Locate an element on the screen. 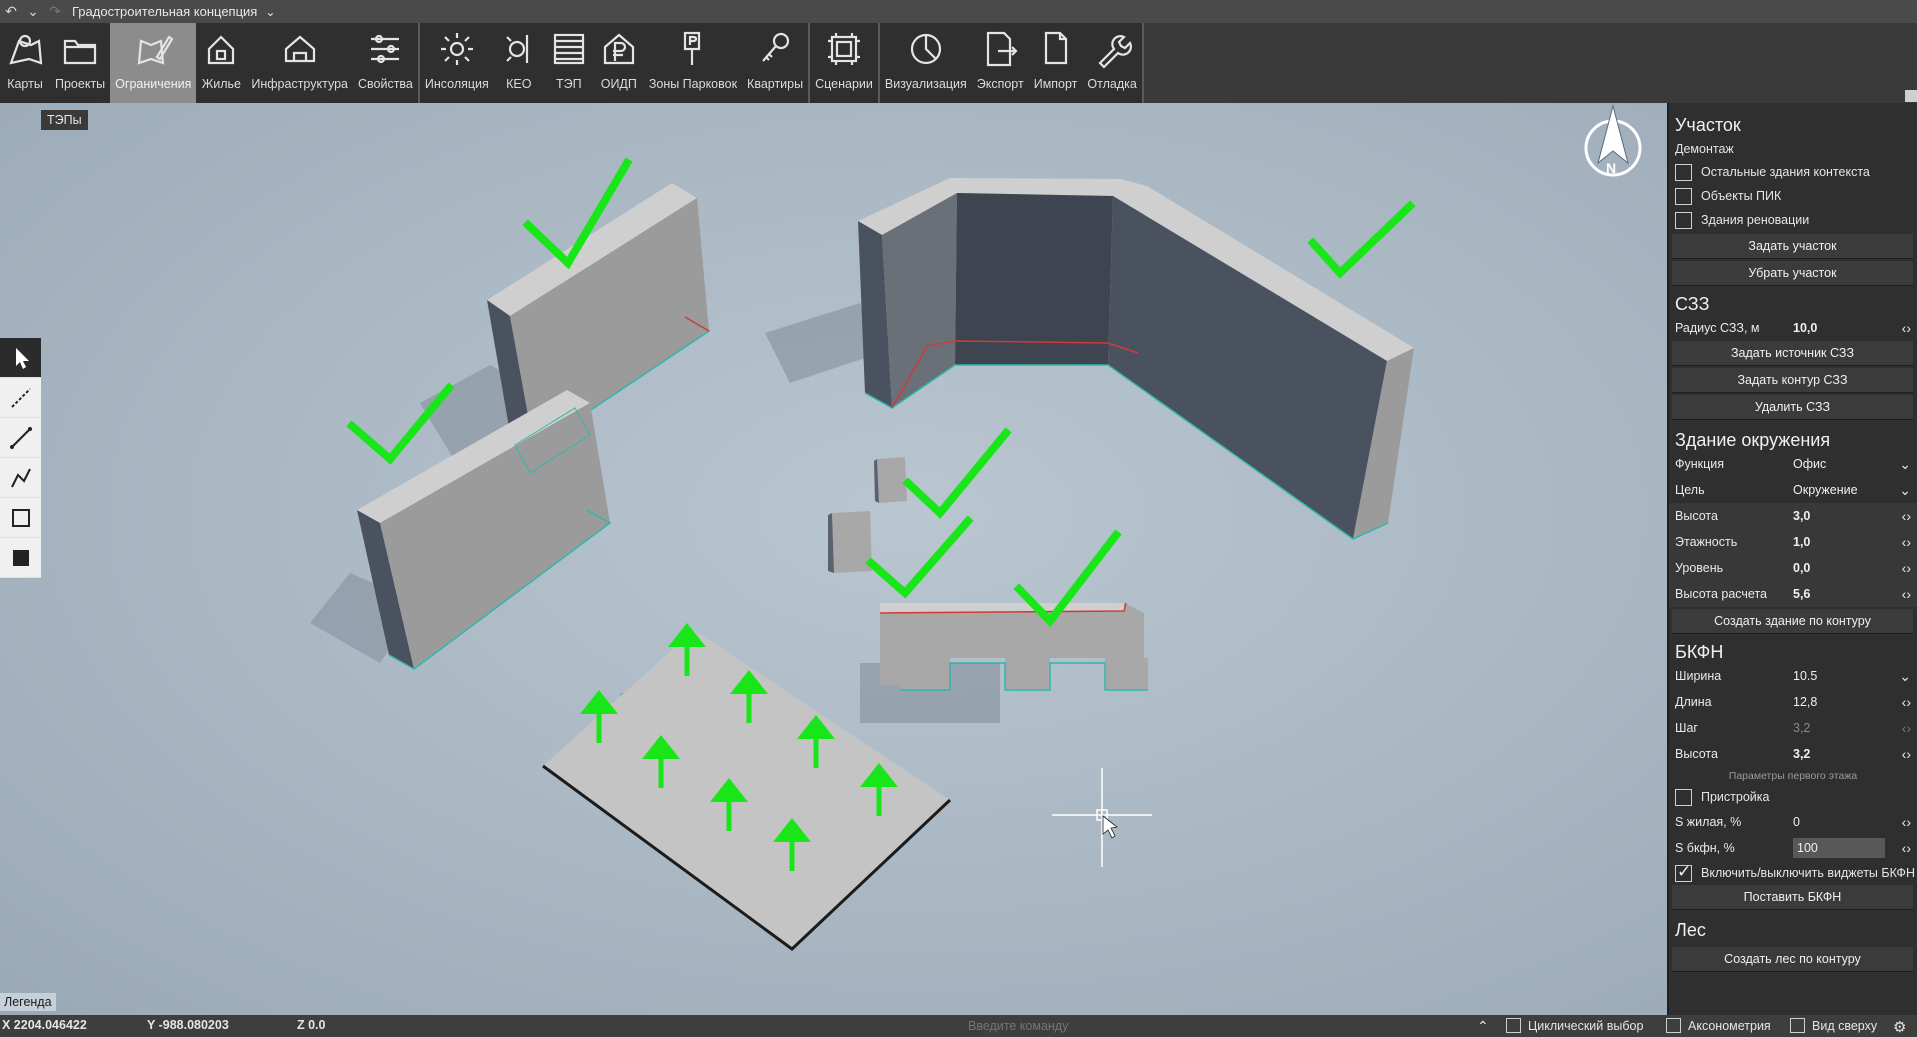 This screenshot has width=1917, height=1037. bkfn-length-value: 12,8 is located at coordinates (1841, 702).